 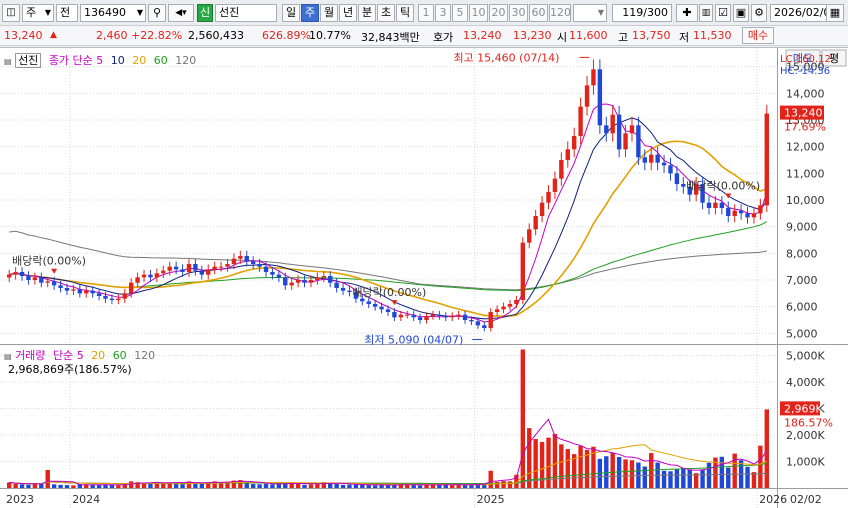 What do you see at coordinates (443, 37) in the screenshot?
I see `quote-hoga-label: 호가` at bounding box center [443, 37].